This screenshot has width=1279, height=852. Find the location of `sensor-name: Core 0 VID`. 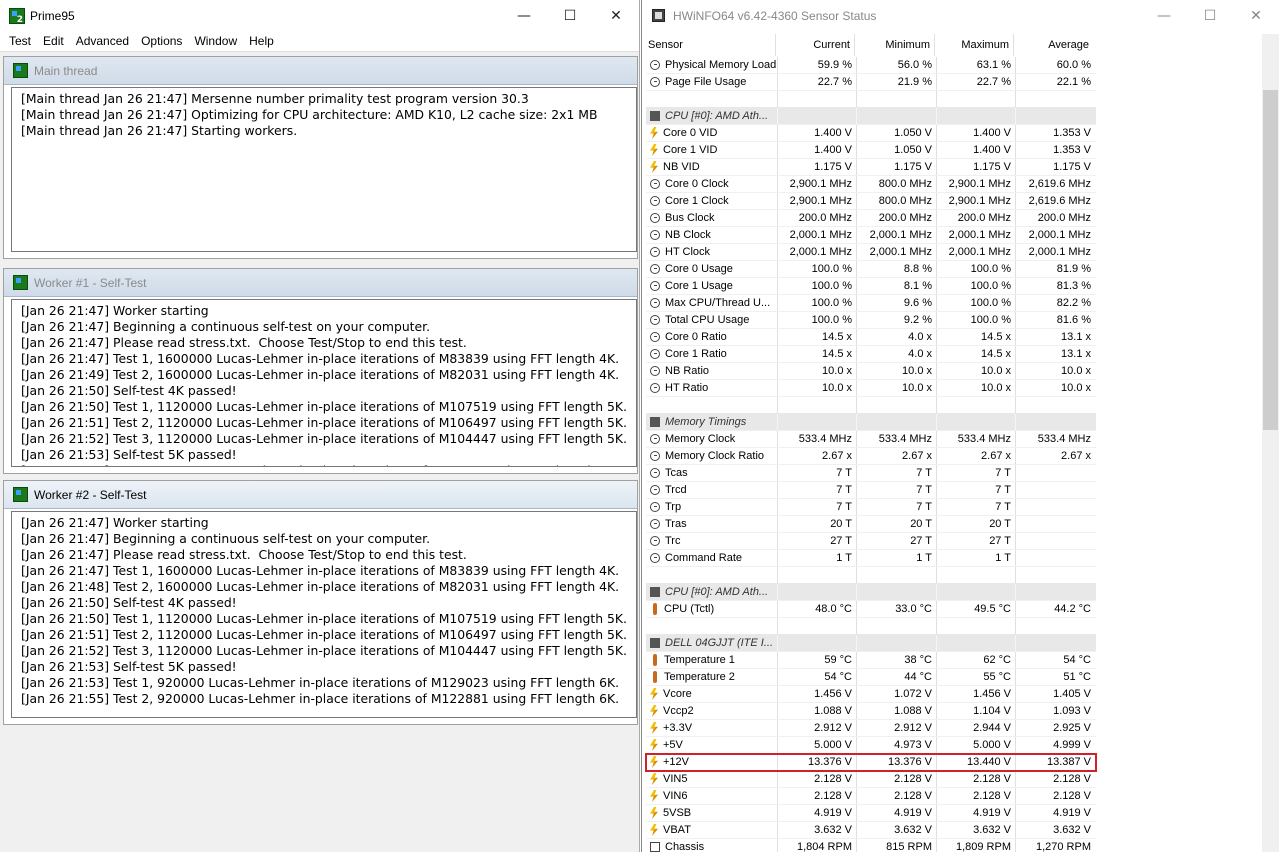

sensor-name: Core 0 VID is located at coordinates (690, 133).